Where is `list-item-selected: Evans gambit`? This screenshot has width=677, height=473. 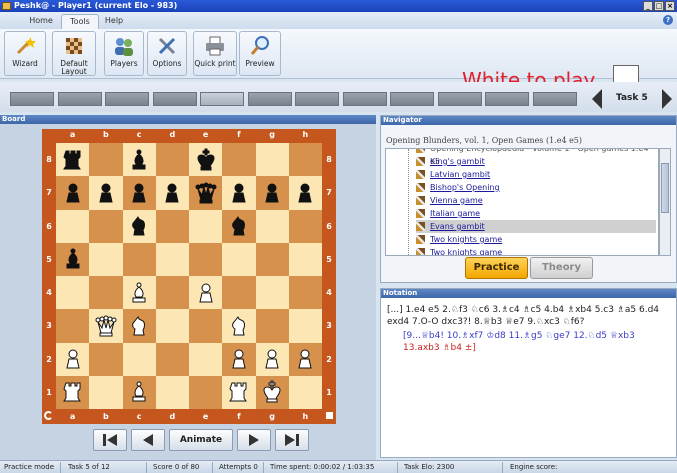
list-item-selected: Evans gambit is located at coordinates (536, 226).